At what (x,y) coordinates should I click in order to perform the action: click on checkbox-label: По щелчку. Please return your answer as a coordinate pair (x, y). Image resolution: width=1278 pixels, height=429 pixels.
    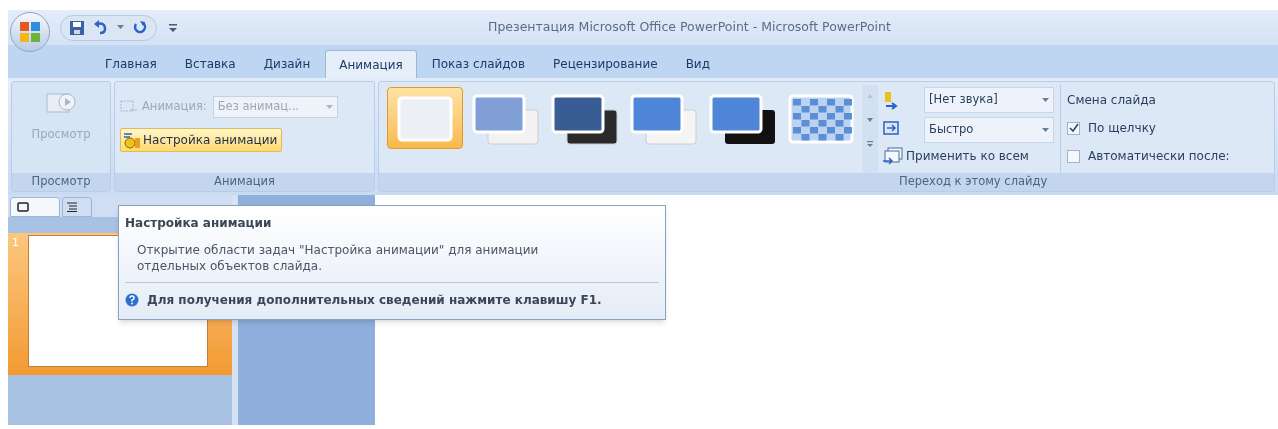
    Looking at the image, I should click on (1122, 128).